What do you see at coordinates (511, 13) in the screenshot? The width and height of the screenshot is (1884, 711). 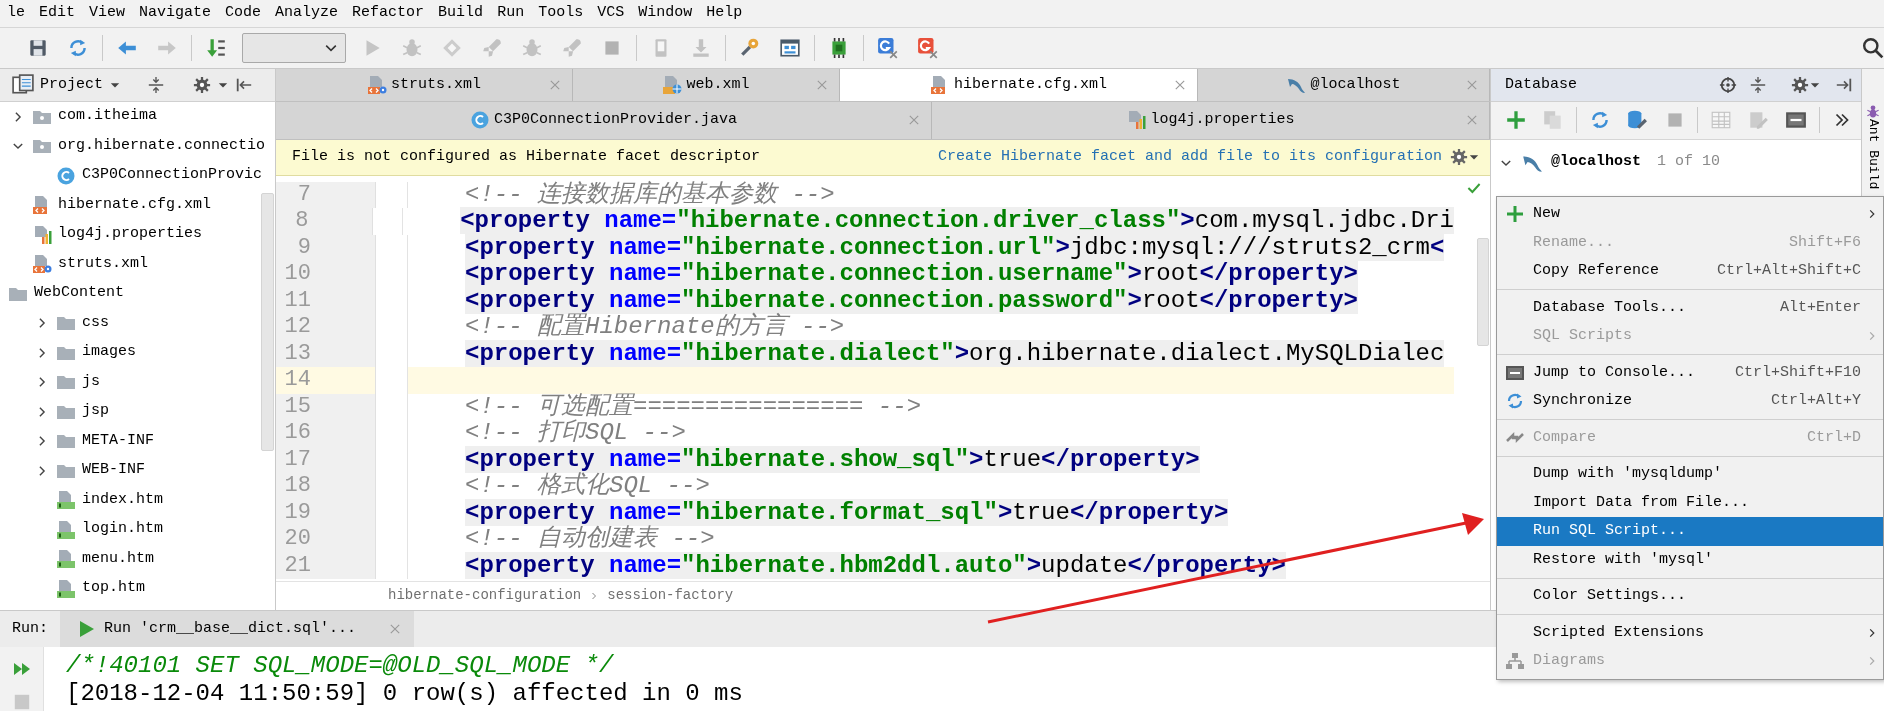 I see `menu-item: Run` at bounding box center [511, 13].